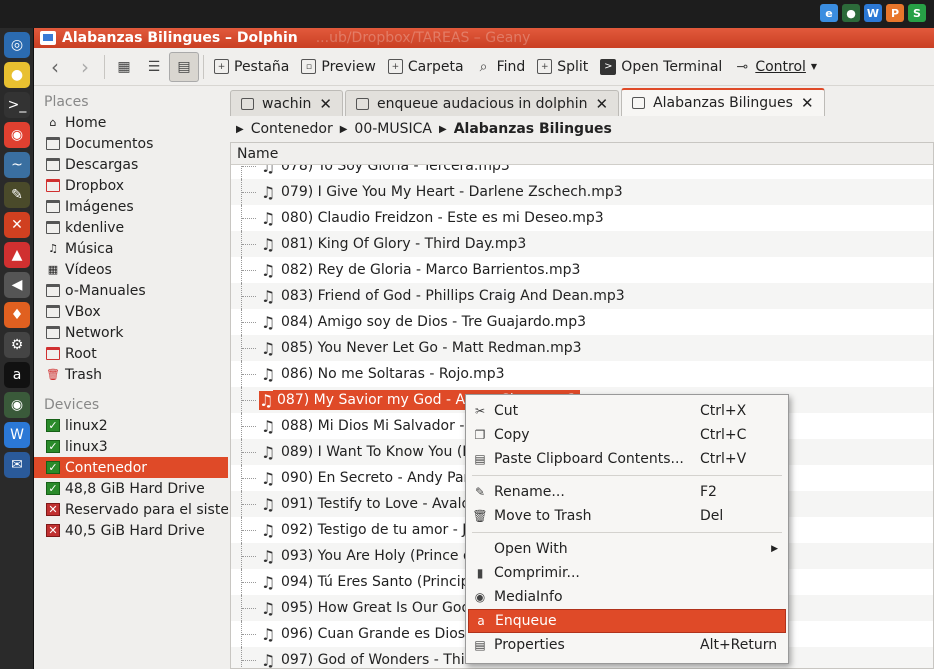 The image size is (934, 669). What do you see at coordinates (53, 509) in the screenshot?
I see `unmounted-drive-icon: ✕` at bounding box center [53, 509].